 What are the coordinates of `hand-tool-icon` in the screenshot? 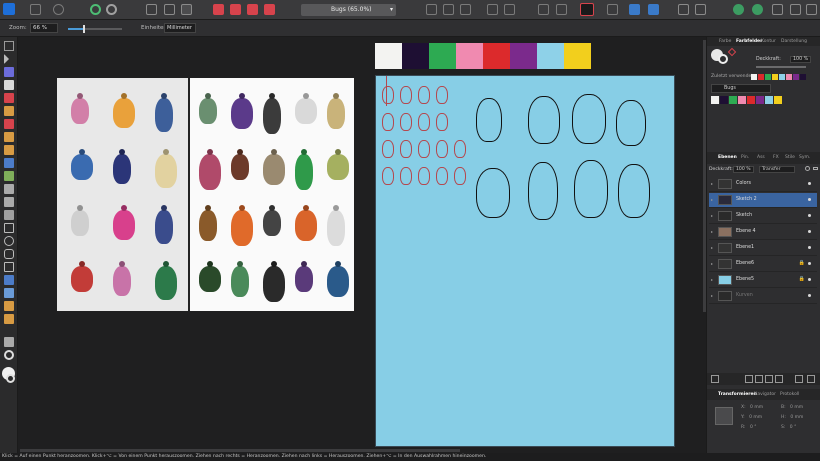 It's located at (9, 342).